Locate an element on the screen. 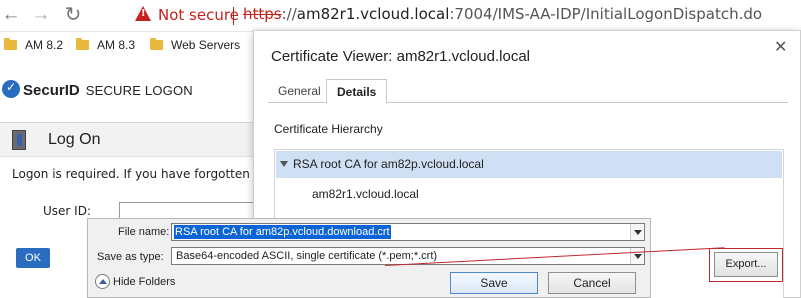  dialog-title: Certificate Viewer: am82r1.vcloud.local is located at coordinates (401, 56).